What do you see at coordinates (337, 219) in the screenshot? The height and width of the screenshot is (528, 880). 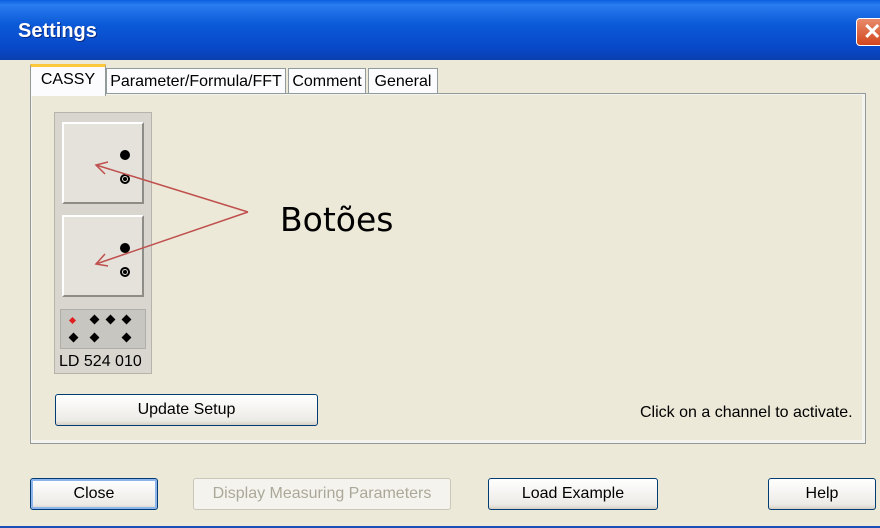 I see `annotation-label: Botões` at bounding box center [337, 219].